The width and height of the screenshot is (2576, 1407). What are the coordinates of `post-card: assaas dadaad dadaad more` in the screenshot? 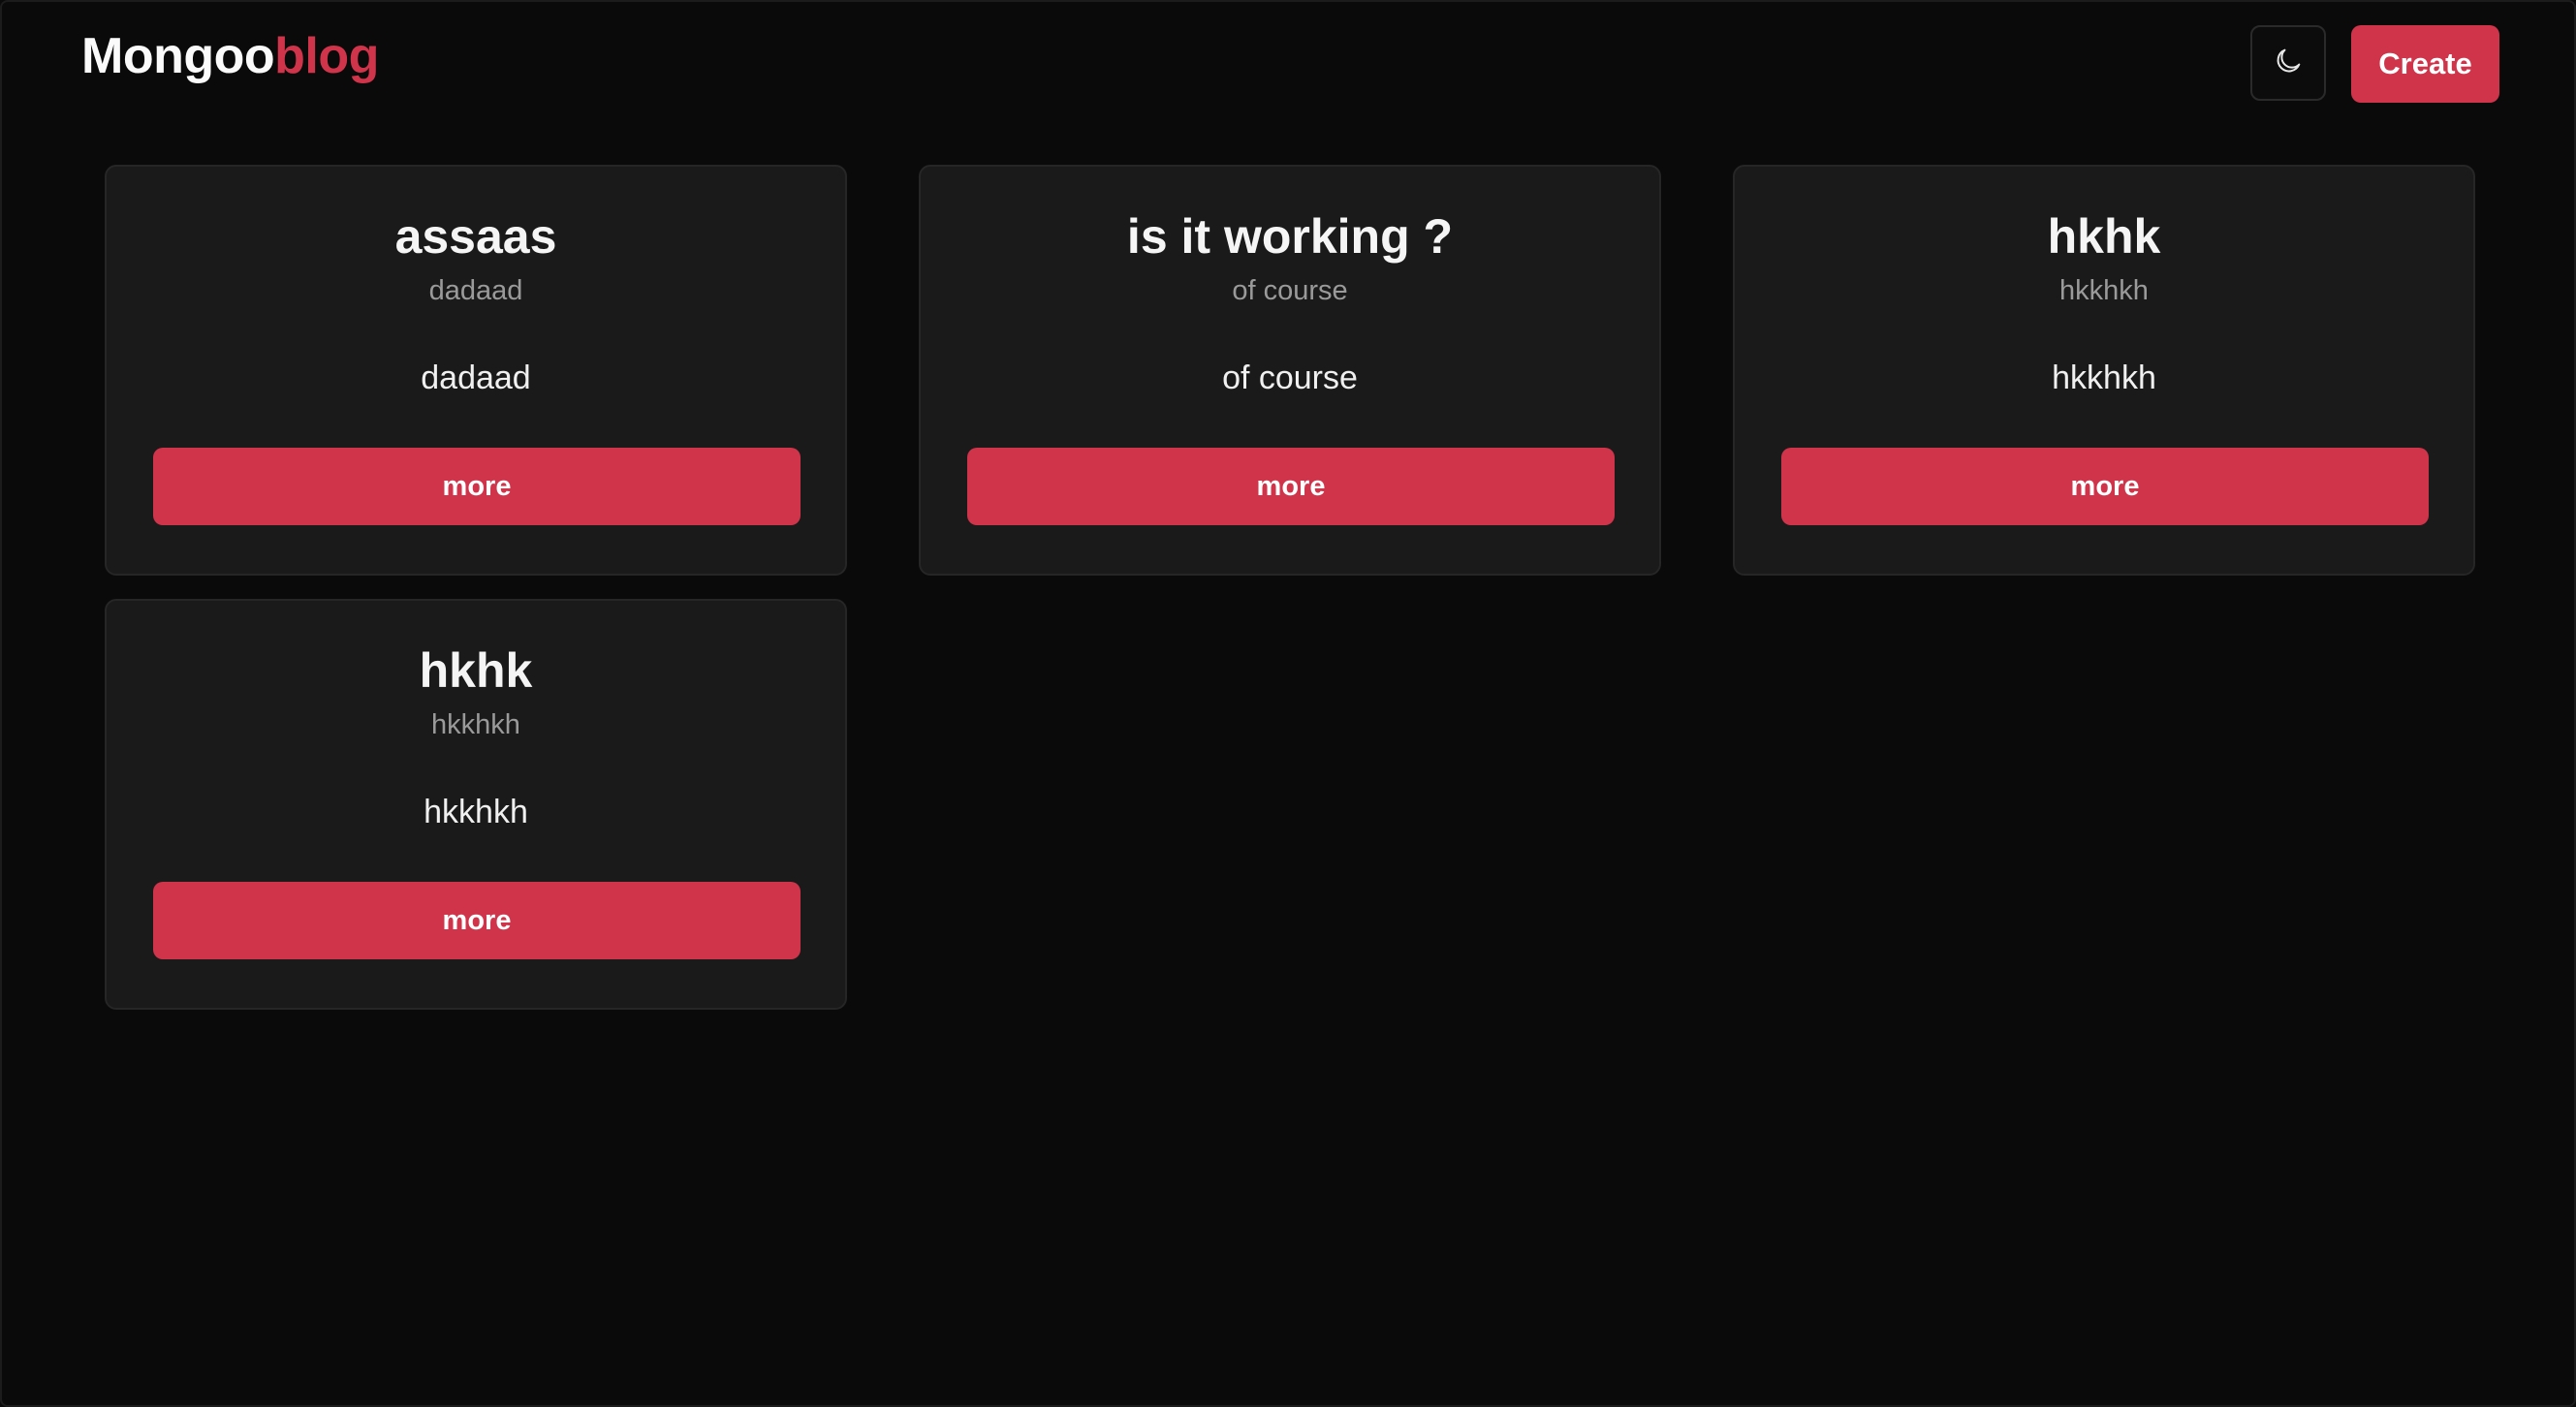 It's located at (476, 371).